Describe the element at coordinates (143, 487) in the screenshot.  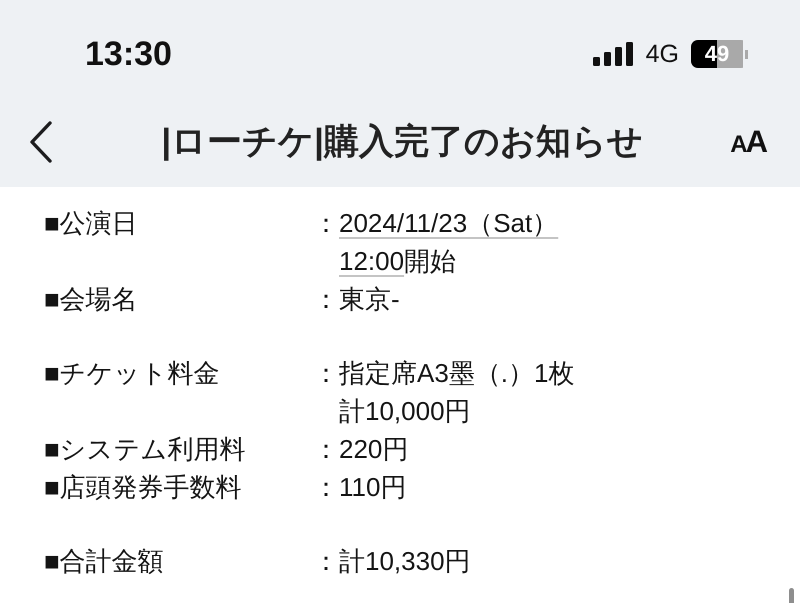
I see `detail-label: ■店頭発券手数料` at that location.